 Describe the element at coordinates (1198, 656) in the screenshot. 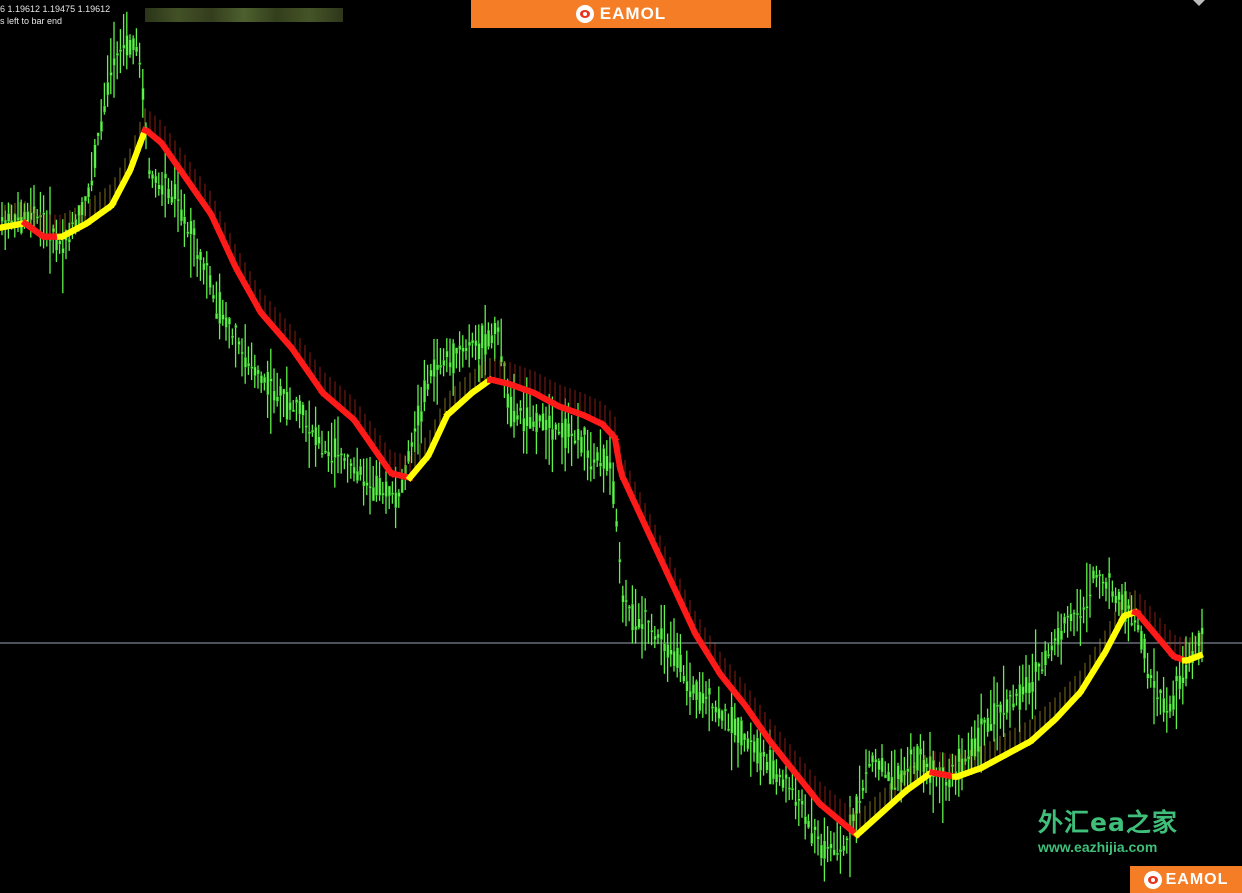

I see `ma-segment-up` at that location.